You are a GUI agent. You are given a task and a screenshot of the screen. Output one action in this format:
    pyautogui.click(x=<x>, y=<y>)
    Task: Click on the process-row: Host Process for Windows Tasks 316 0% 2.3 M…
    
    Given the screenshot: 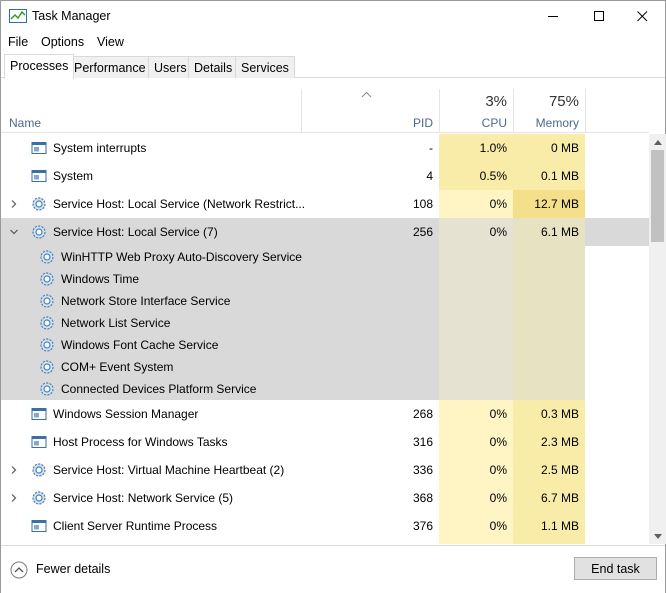 What is the action you would take?
    pyautogui.click(x=325, y=442)
    